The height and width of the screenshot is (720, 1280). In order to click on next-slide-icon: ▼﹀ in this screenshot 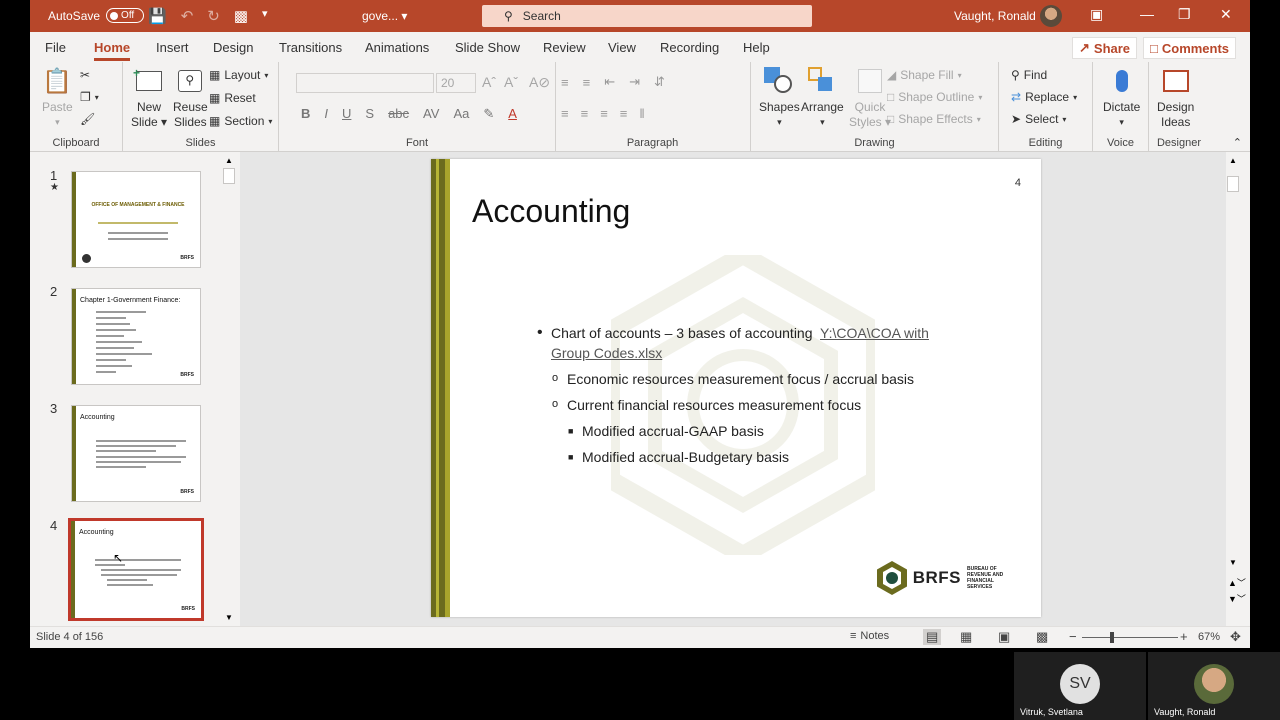, I will do `click(1237, 598)`.